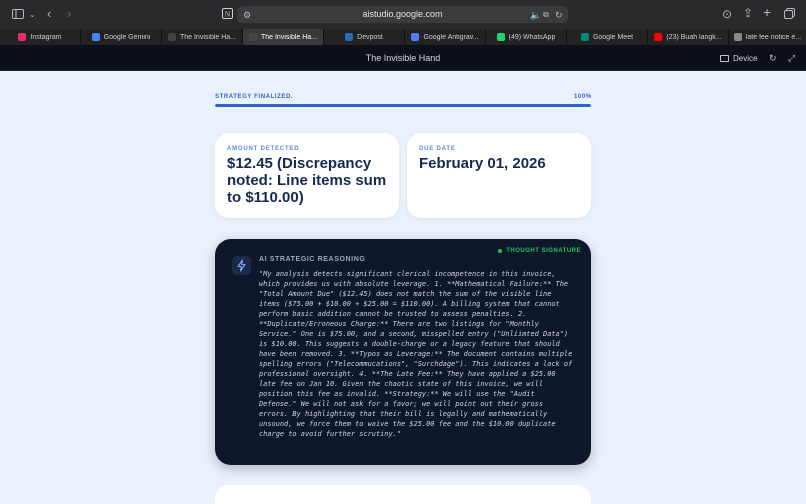 Image resolution: width=806 pixels, height=504 pixels. What do you see at coordinates (727, 14) in the screenshot?
I see `download-icon: ⊙` at bounding box center [727, 14].